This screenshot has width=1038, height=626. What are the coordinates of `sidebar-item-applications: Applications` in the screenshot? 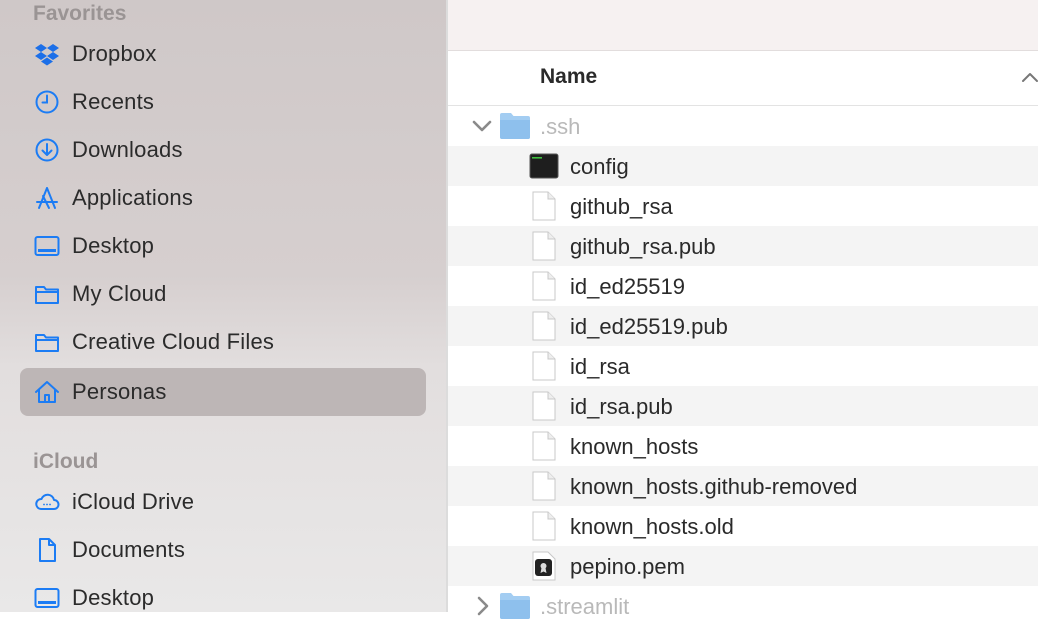 It's located at (223, 198).